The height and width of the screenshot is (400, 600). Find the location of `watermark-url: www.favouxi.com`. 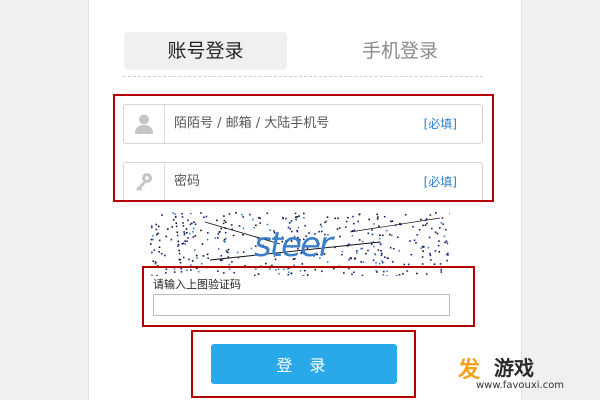

watermark-url: www.favouxi.com is located at coordinates (520, 385).